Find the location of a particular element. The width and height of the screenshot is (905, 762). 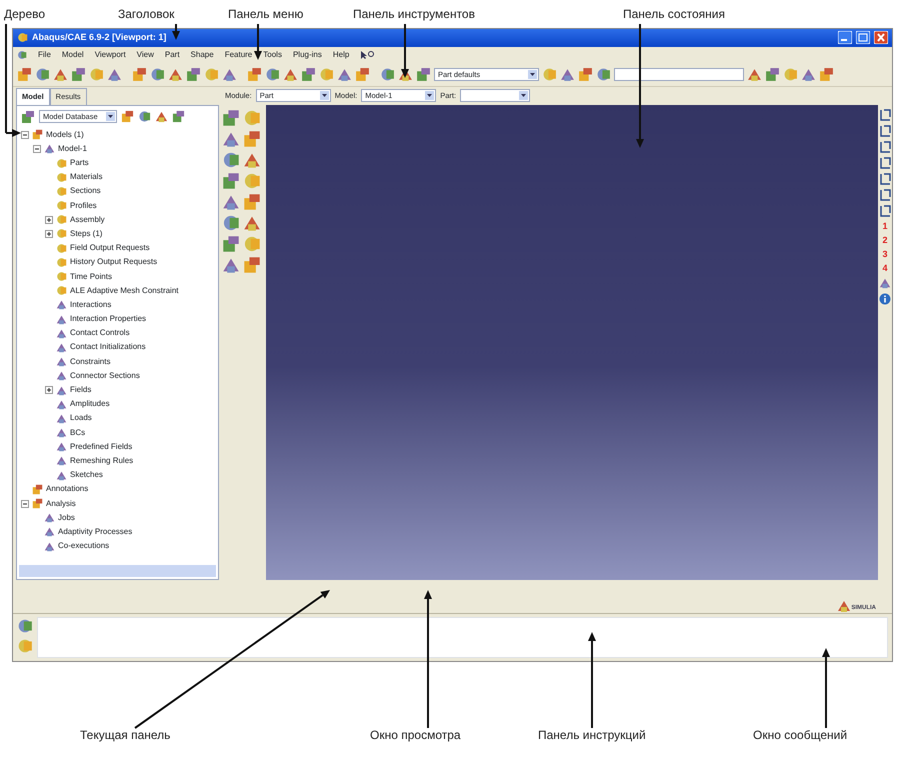

tree-item: Contact Controls is located at coordinates (100, 333).